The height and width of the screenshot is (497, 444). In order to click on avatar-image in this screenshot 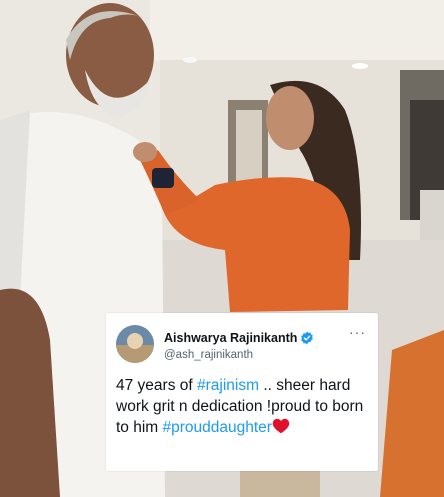, I will do `click(135, 344)`.